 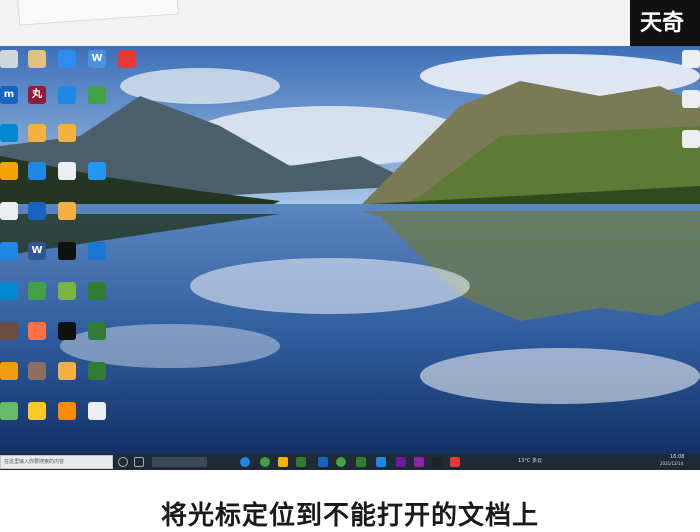 I want to click on file-explorer-icon, so click(x=283, y=462).